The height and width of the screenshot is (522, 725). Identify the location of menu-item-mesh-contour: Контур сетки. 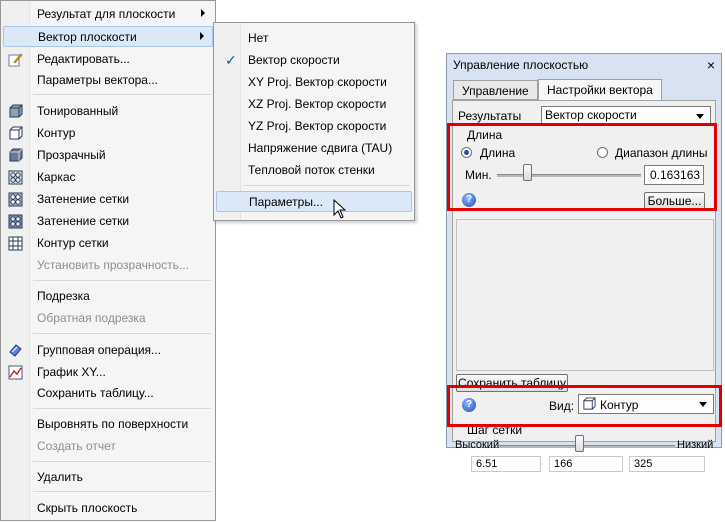
(108, 243).